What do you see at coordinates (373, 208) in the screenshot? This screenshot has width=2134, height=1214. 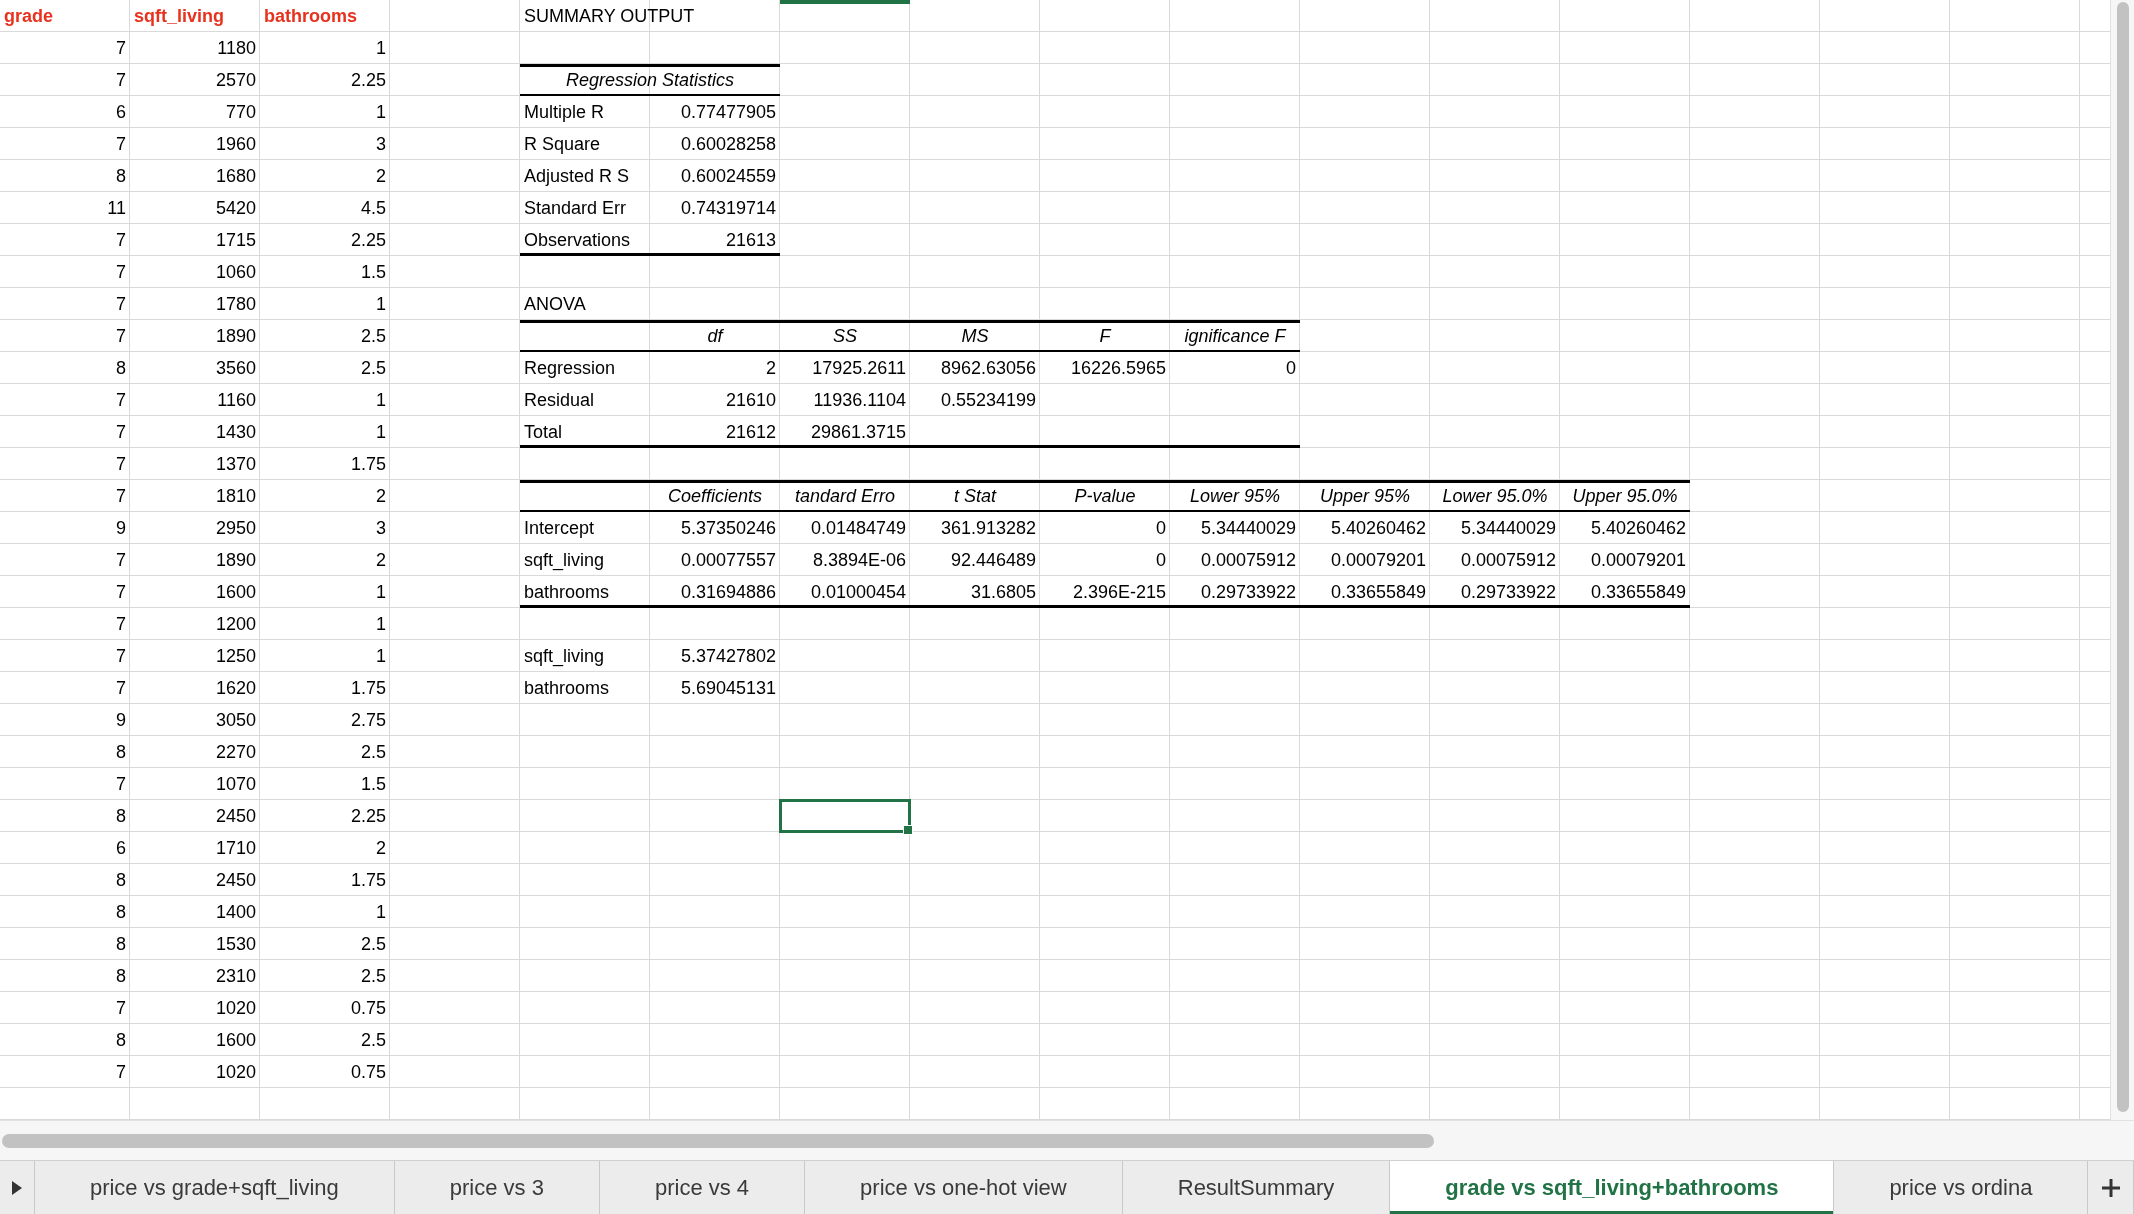 I see `table-cell-text: 4.5` at bounding box center [373, 208].